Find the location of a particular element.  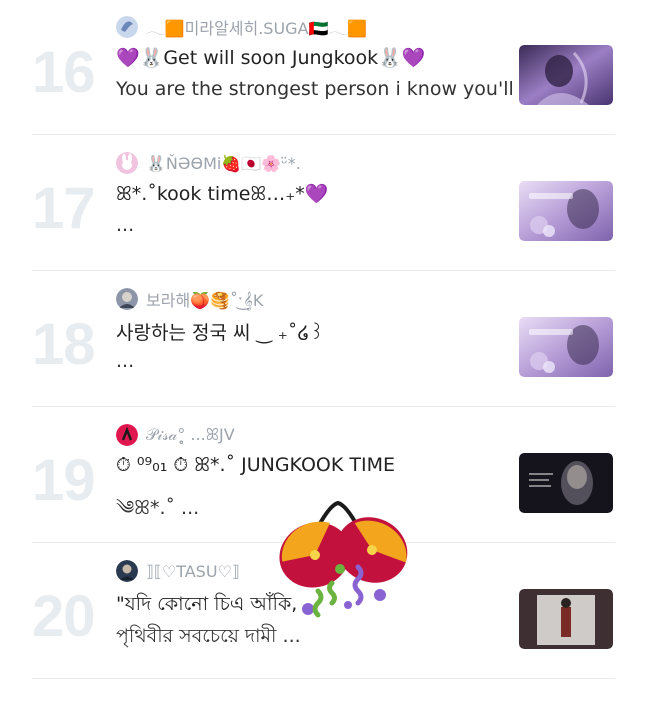

party-popper-icon is located at coordinates (343, 559).